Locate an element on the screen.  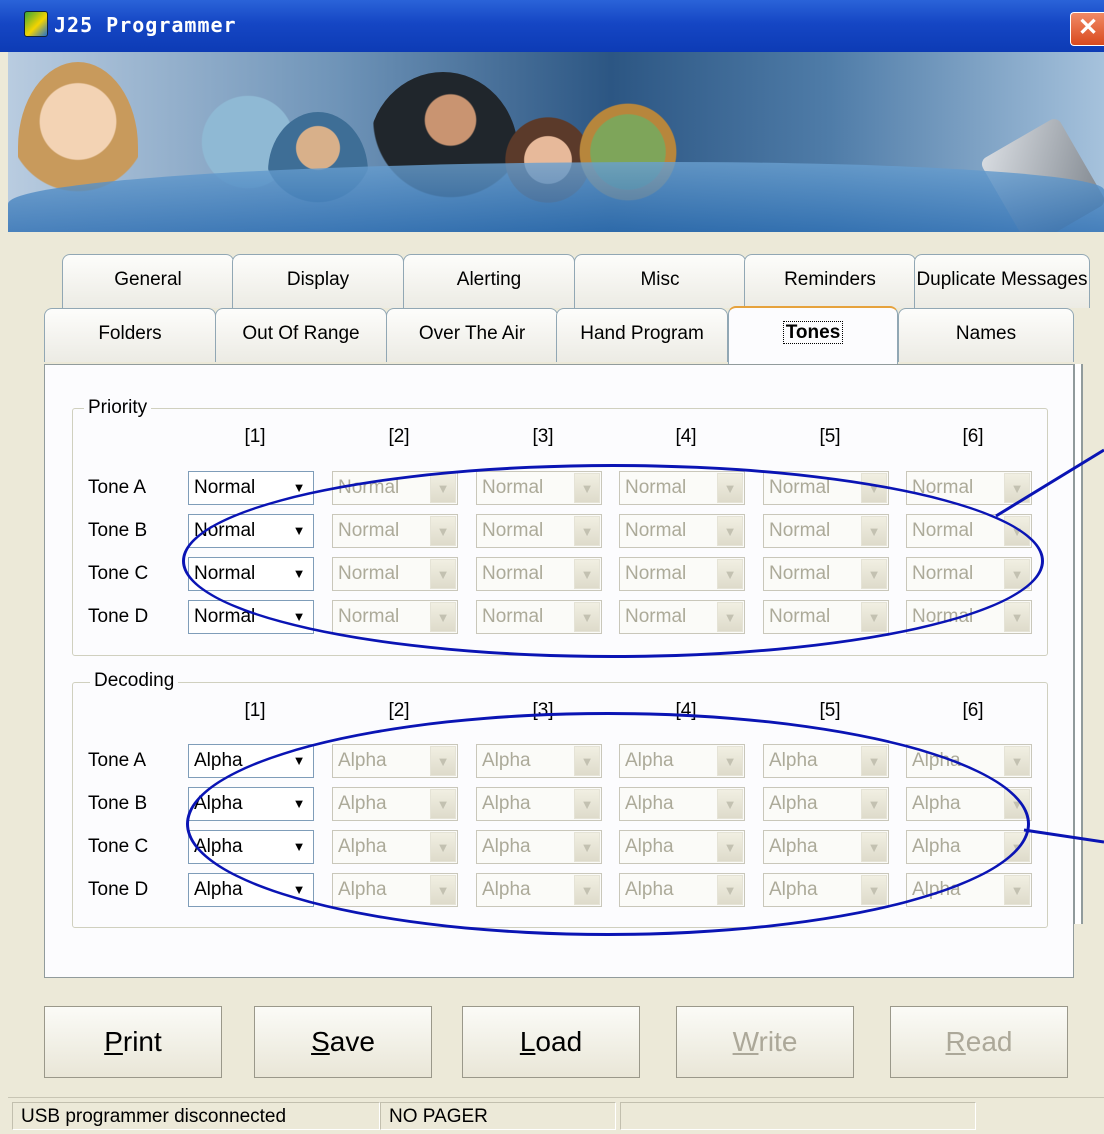
tab-names: Names is located at coordinates (986, 335).